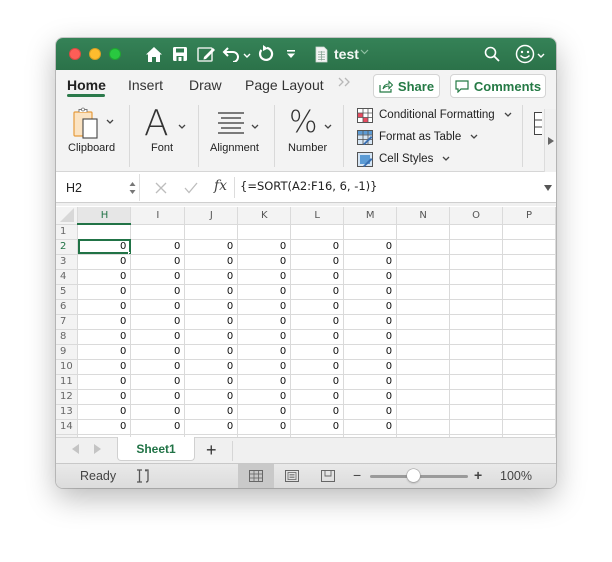  Describe the element at coordinates (539, 126) in the screenshot. I see `cells-group-icon` at that location.